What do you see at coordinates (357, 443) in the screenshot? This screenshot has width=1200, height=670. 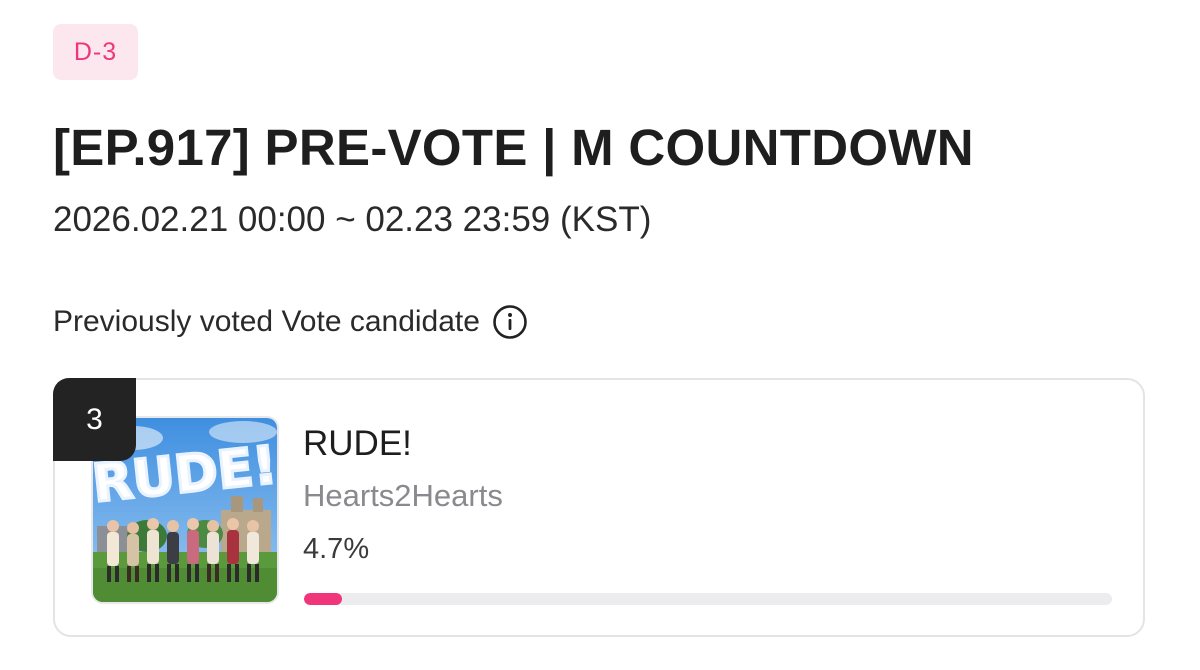 I see `song-title: RUDE!` at bounding box center [357, 443].